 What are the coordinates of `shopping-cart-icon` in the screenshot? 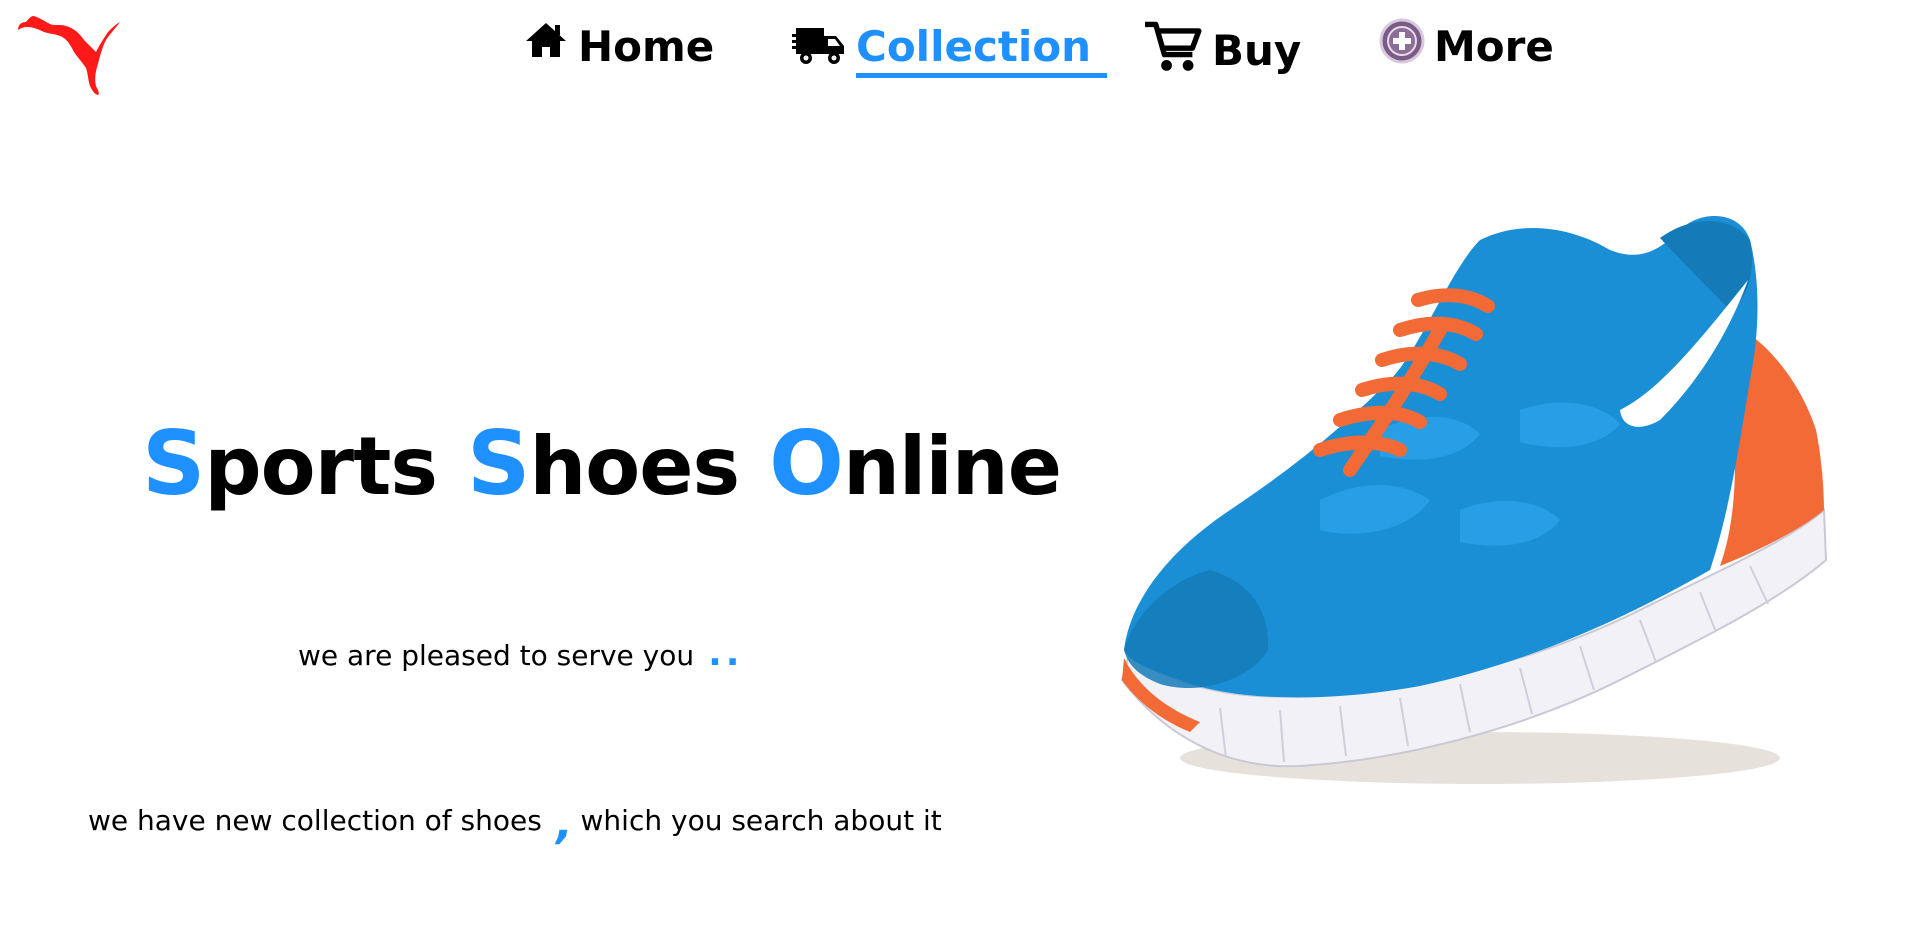 It's located at (1173, 46).